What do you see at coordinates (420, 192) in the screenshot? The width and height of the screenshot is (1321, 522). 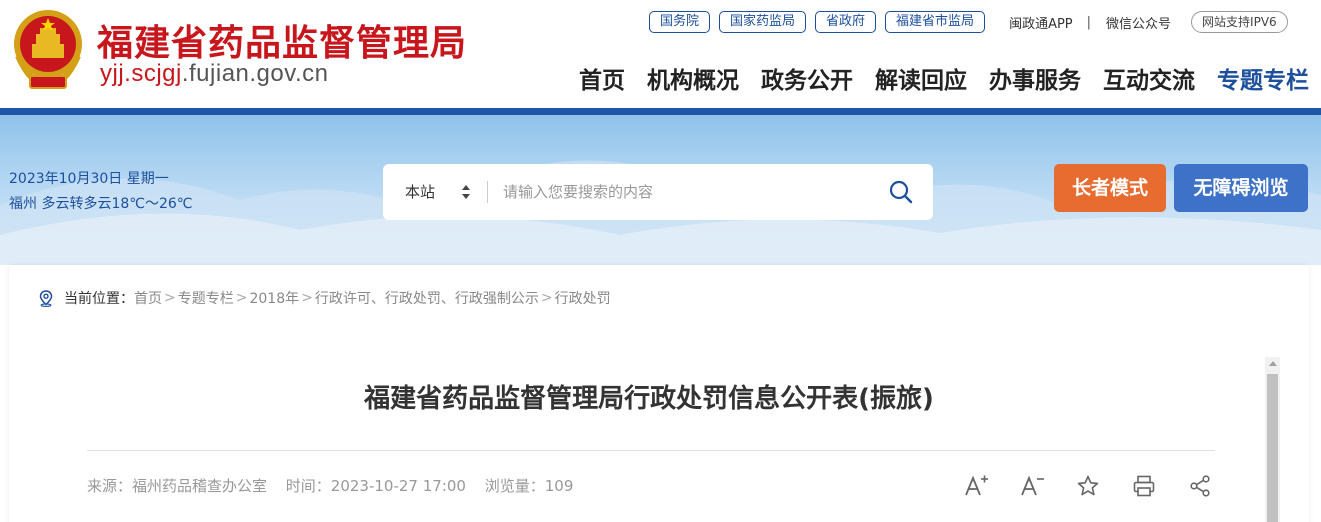 I see `search-scope-select: 本站` at bounding box center [420, 192].